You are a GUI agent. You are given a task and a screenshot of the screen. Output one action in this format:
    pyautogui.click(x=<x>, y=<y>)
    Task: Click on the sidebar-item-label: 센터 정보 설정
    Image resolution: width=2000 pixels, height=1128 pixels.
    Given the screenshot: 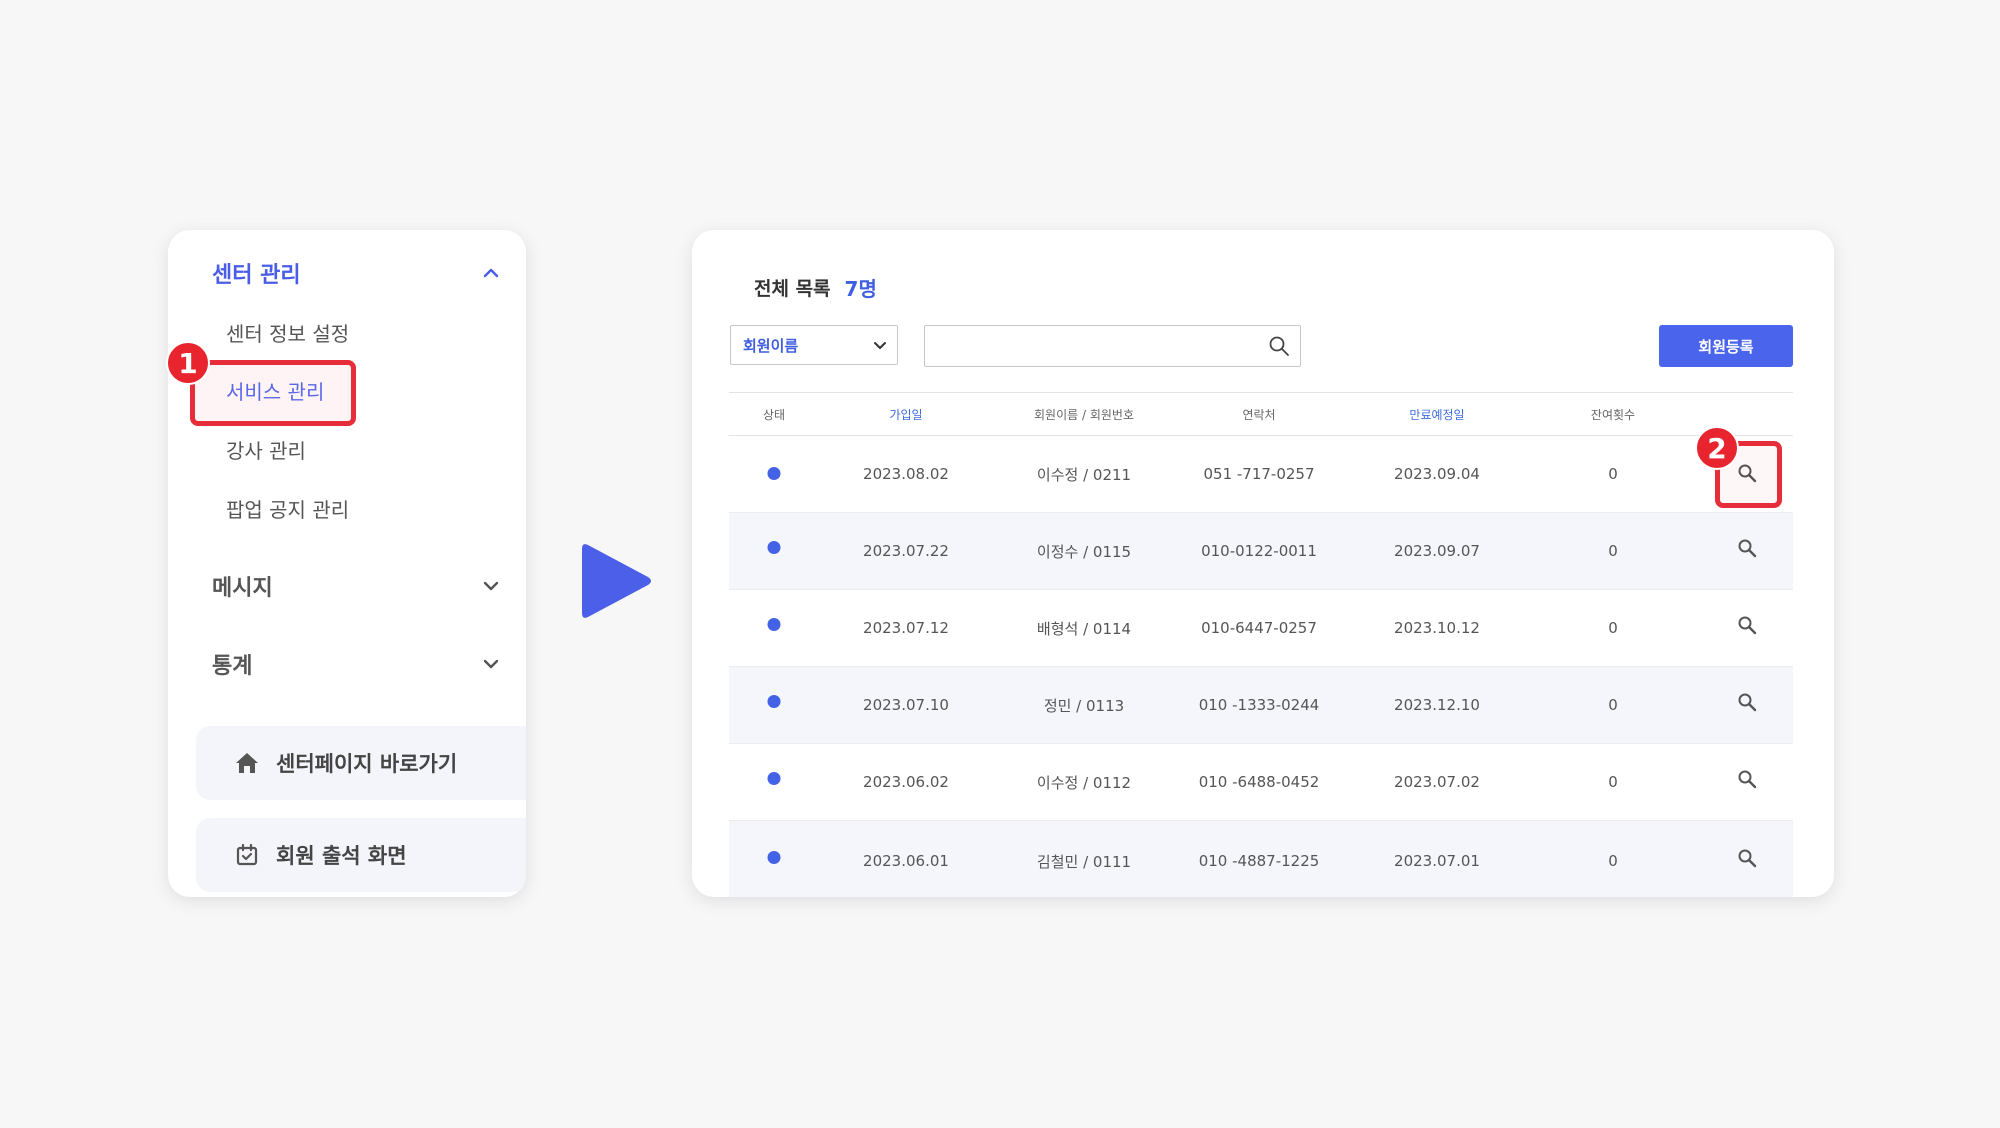 What is the action you would take?
    pyautogui.click(x=288, y=333)
    